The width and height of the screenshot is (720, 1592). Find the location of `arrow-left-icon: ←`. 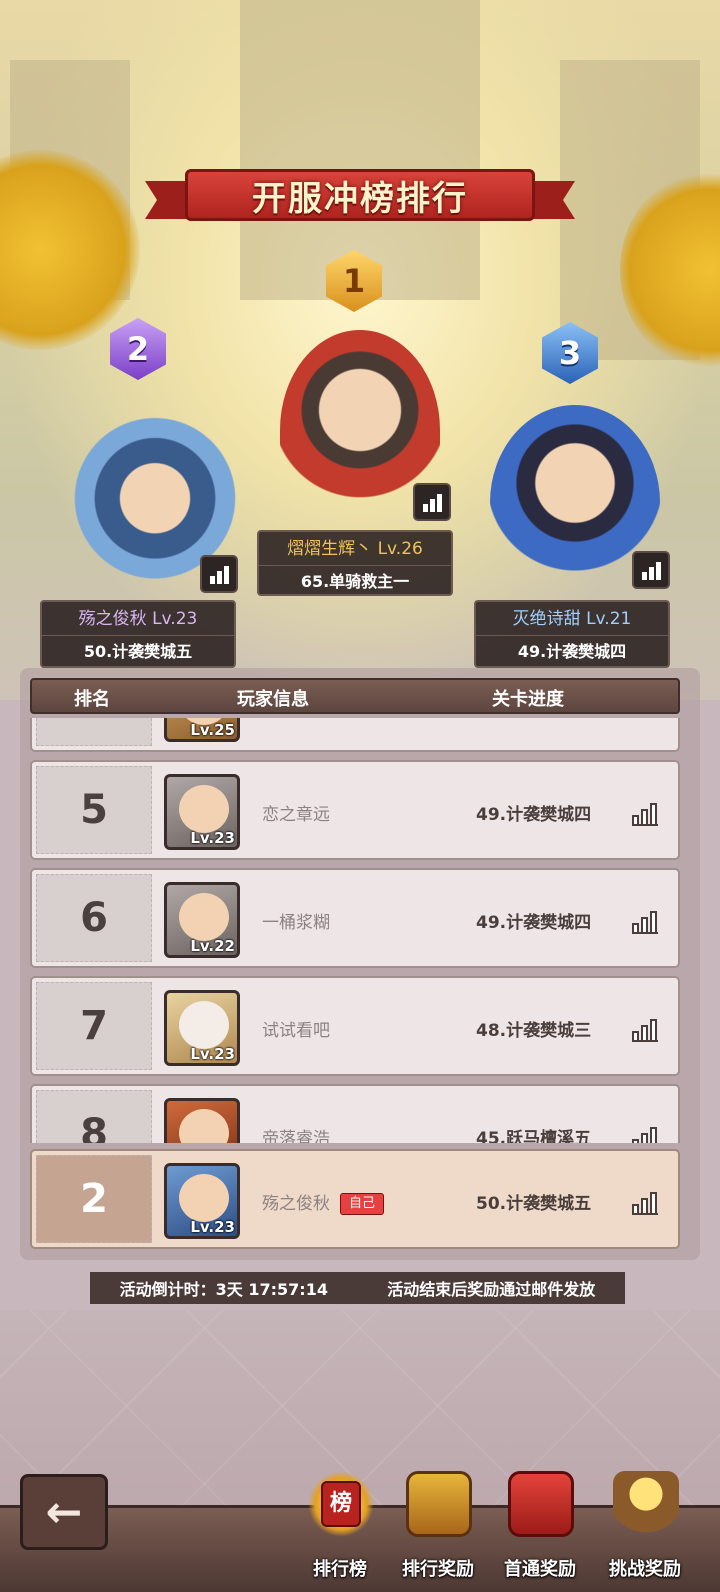

arrow-left-icon: ← is located at coordinates (64, 1512).